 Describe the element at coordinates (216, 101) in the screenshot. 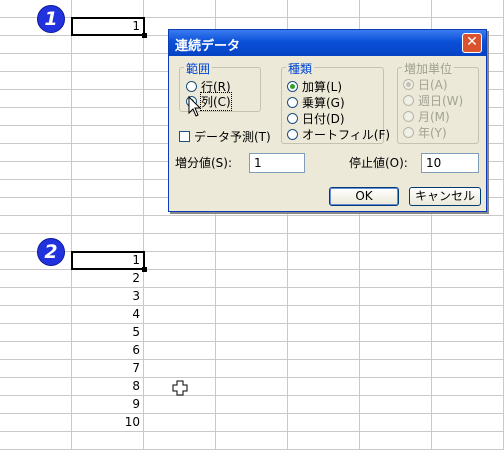

I see `radio-label: 列(C)` at that location.